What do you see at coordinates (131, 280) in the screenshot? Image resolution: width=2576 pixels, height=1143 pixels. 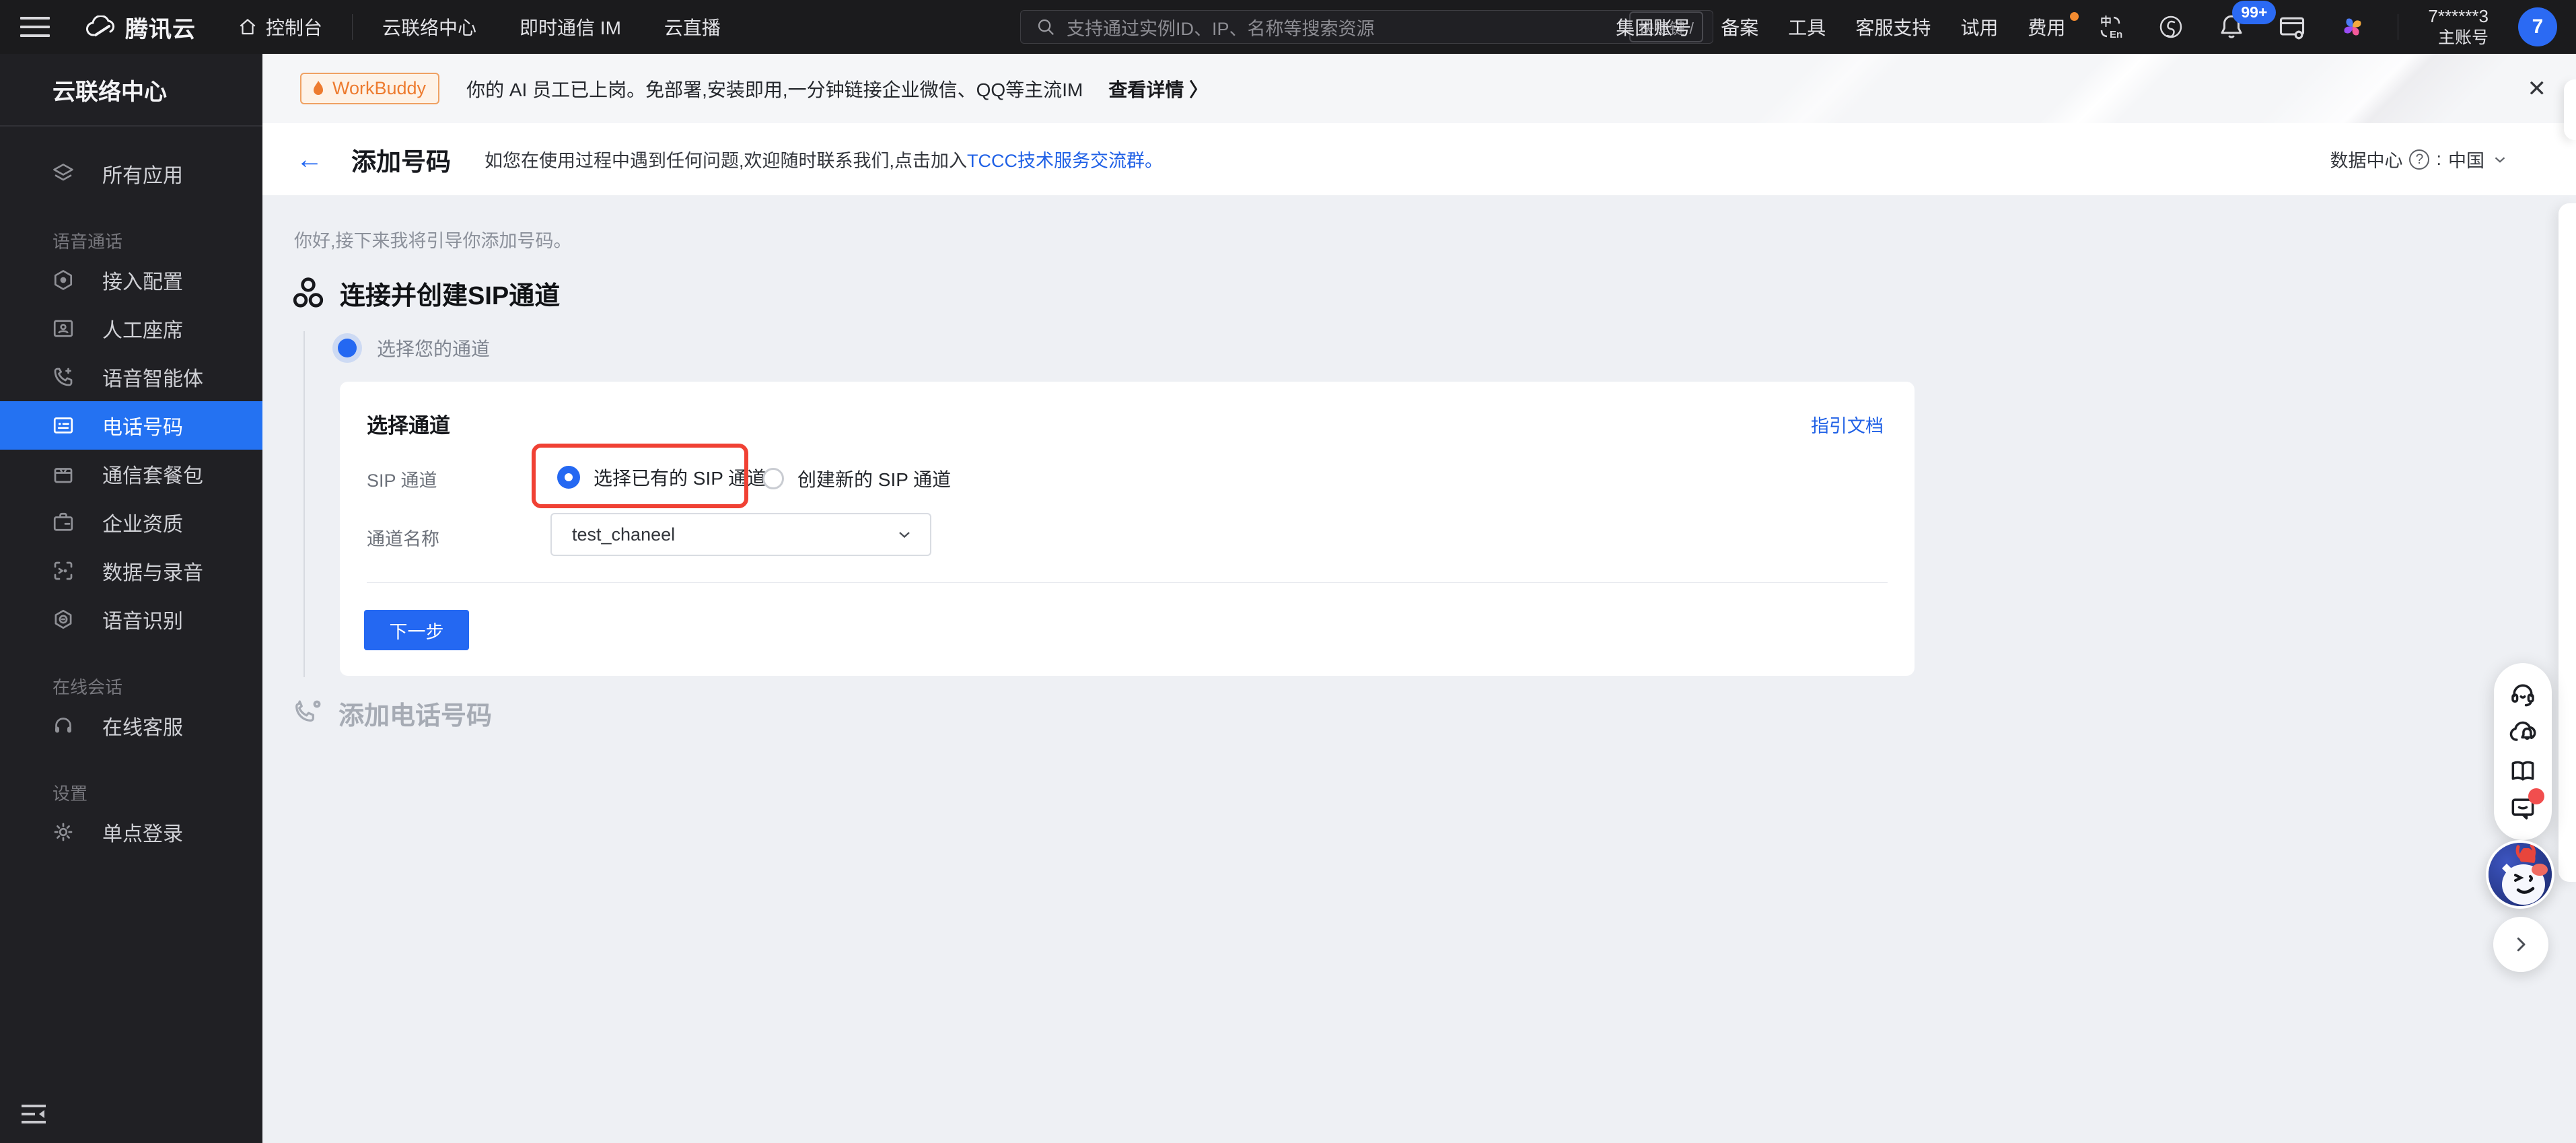 I see `sidebar-item-access-config: 接入配置` at bounding box center [131, 280].